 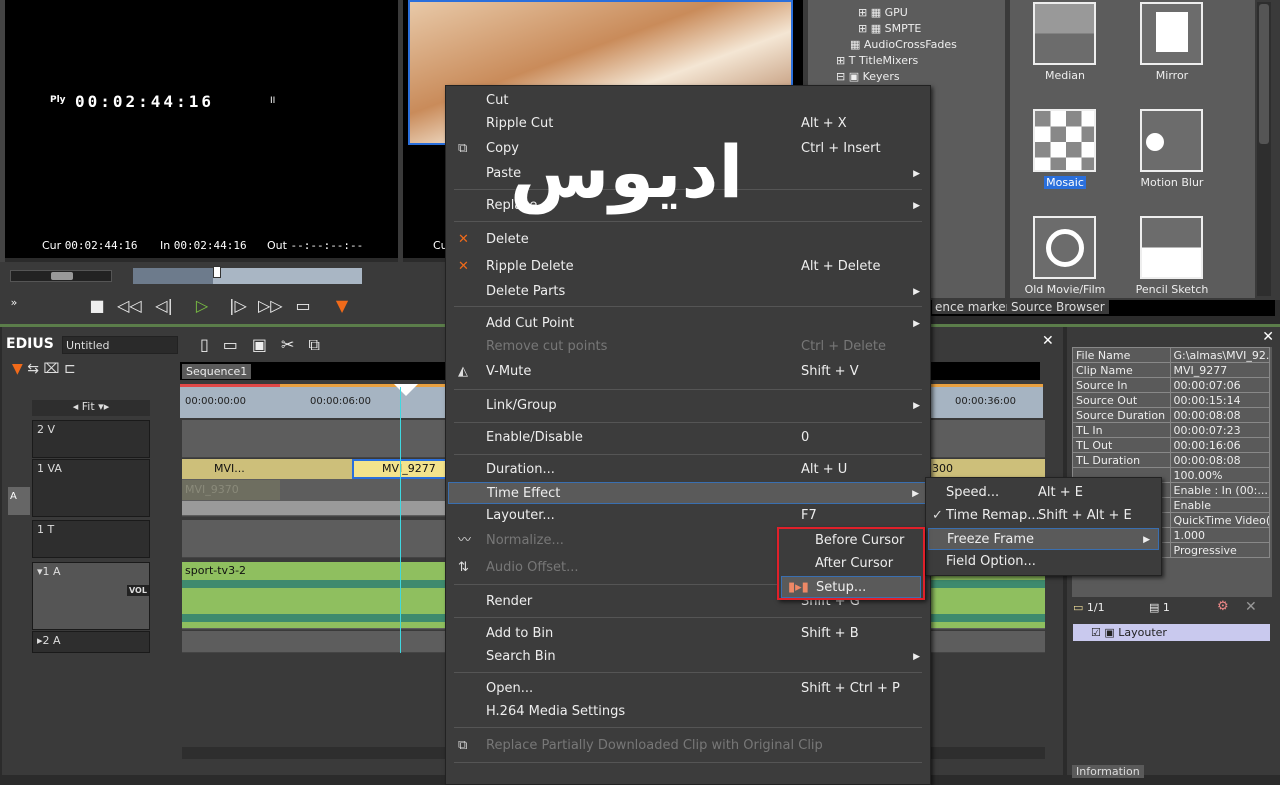 What do you see at coordinates (1251, 607) in the screenshot?
I see `delete-filter-icon: ✕` at bounding box center [1251, 607].